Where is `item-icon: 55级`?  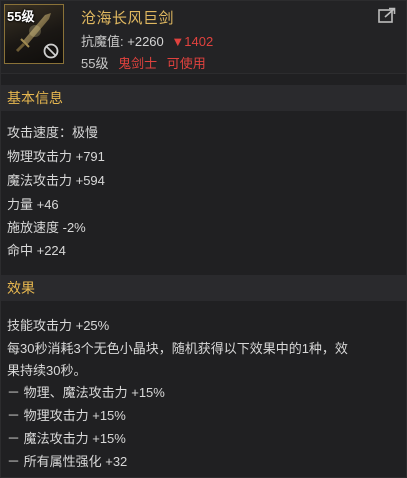
item-icon: 55级 is located at coordinates (34, 34).